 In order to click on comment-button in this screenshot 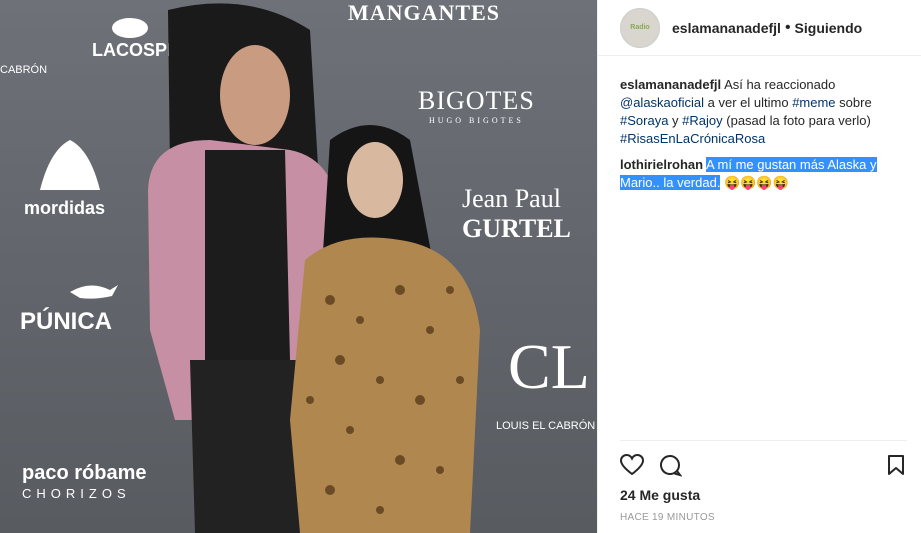, I will do `click(673, 465)`.